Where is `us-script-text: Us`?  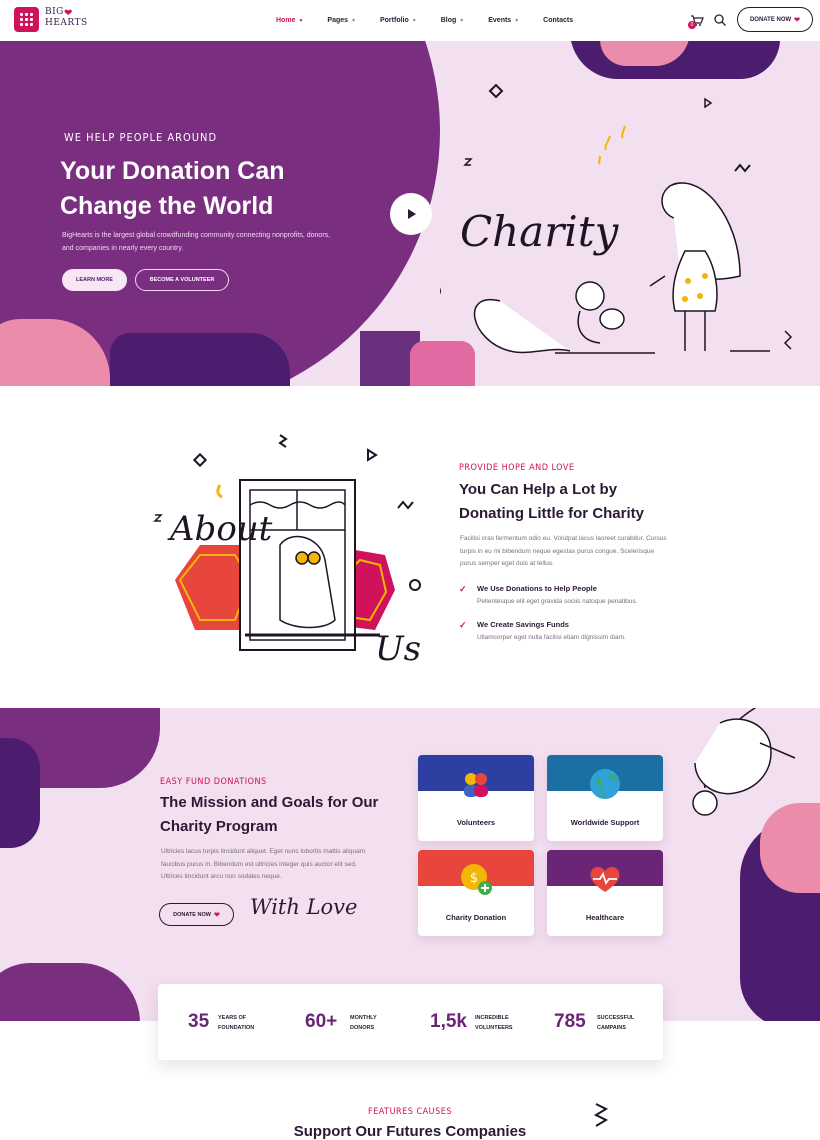 us-script-text: Us is located at coordinates (398, 649).